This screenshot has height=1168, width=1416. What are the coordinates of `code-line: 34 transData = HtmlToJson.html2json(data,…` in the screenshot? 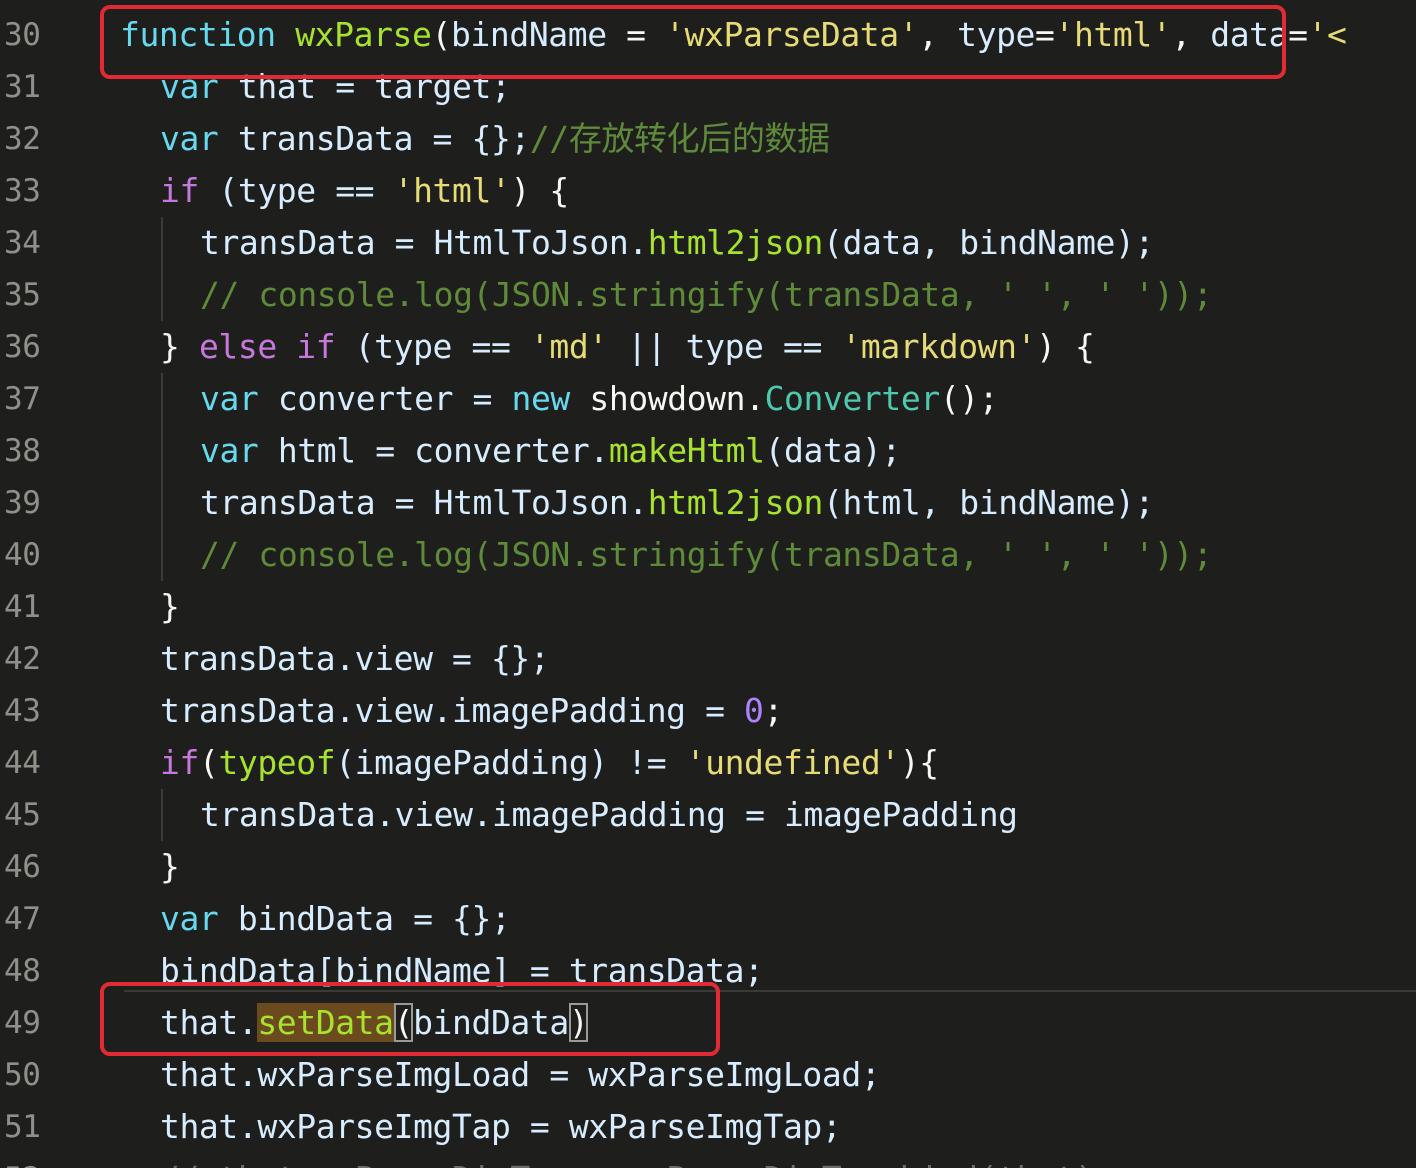 It's located at (708, 243).